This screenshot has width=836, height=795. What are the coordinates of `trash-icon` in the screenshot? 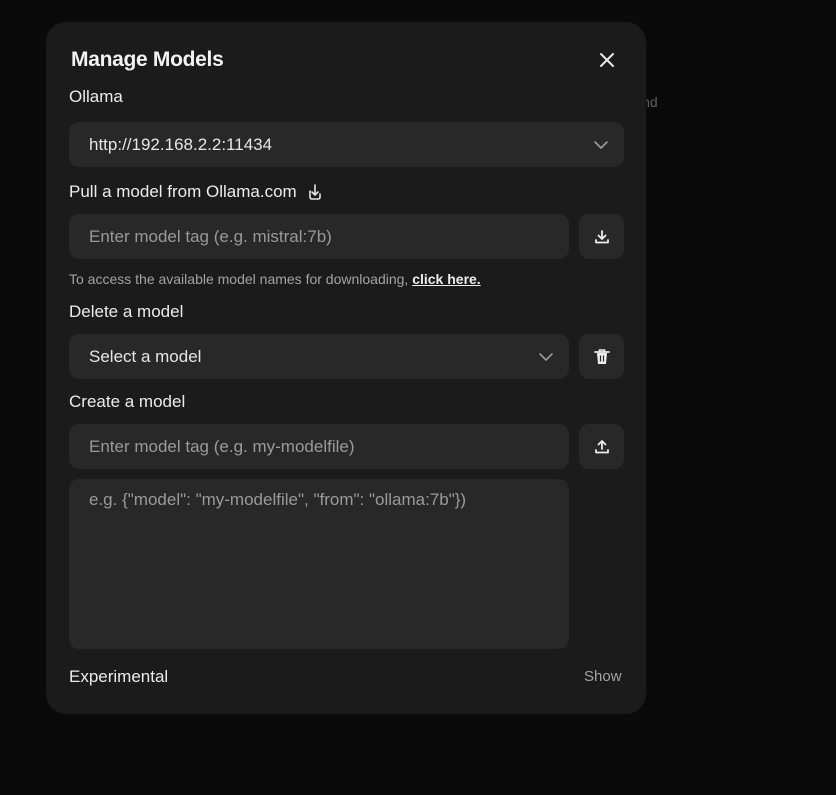 It's located at (601, 356).